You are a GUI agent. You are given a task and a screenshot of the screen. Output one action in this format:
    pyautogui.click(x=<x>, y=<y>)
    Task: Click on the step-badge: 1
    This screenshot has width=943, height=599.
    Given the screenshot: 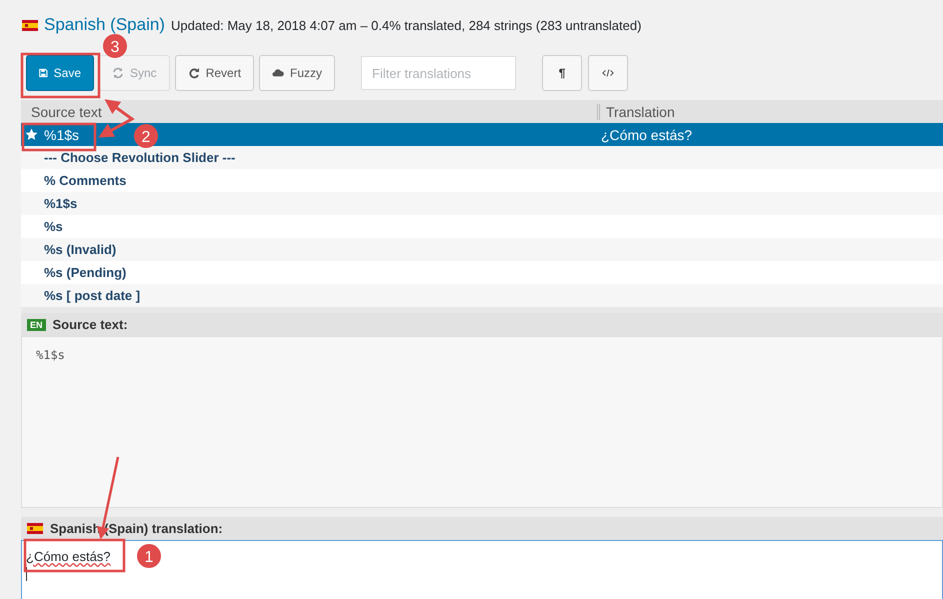 What is the action you would take?
    pyautogui.click(x=149, y=556)
    